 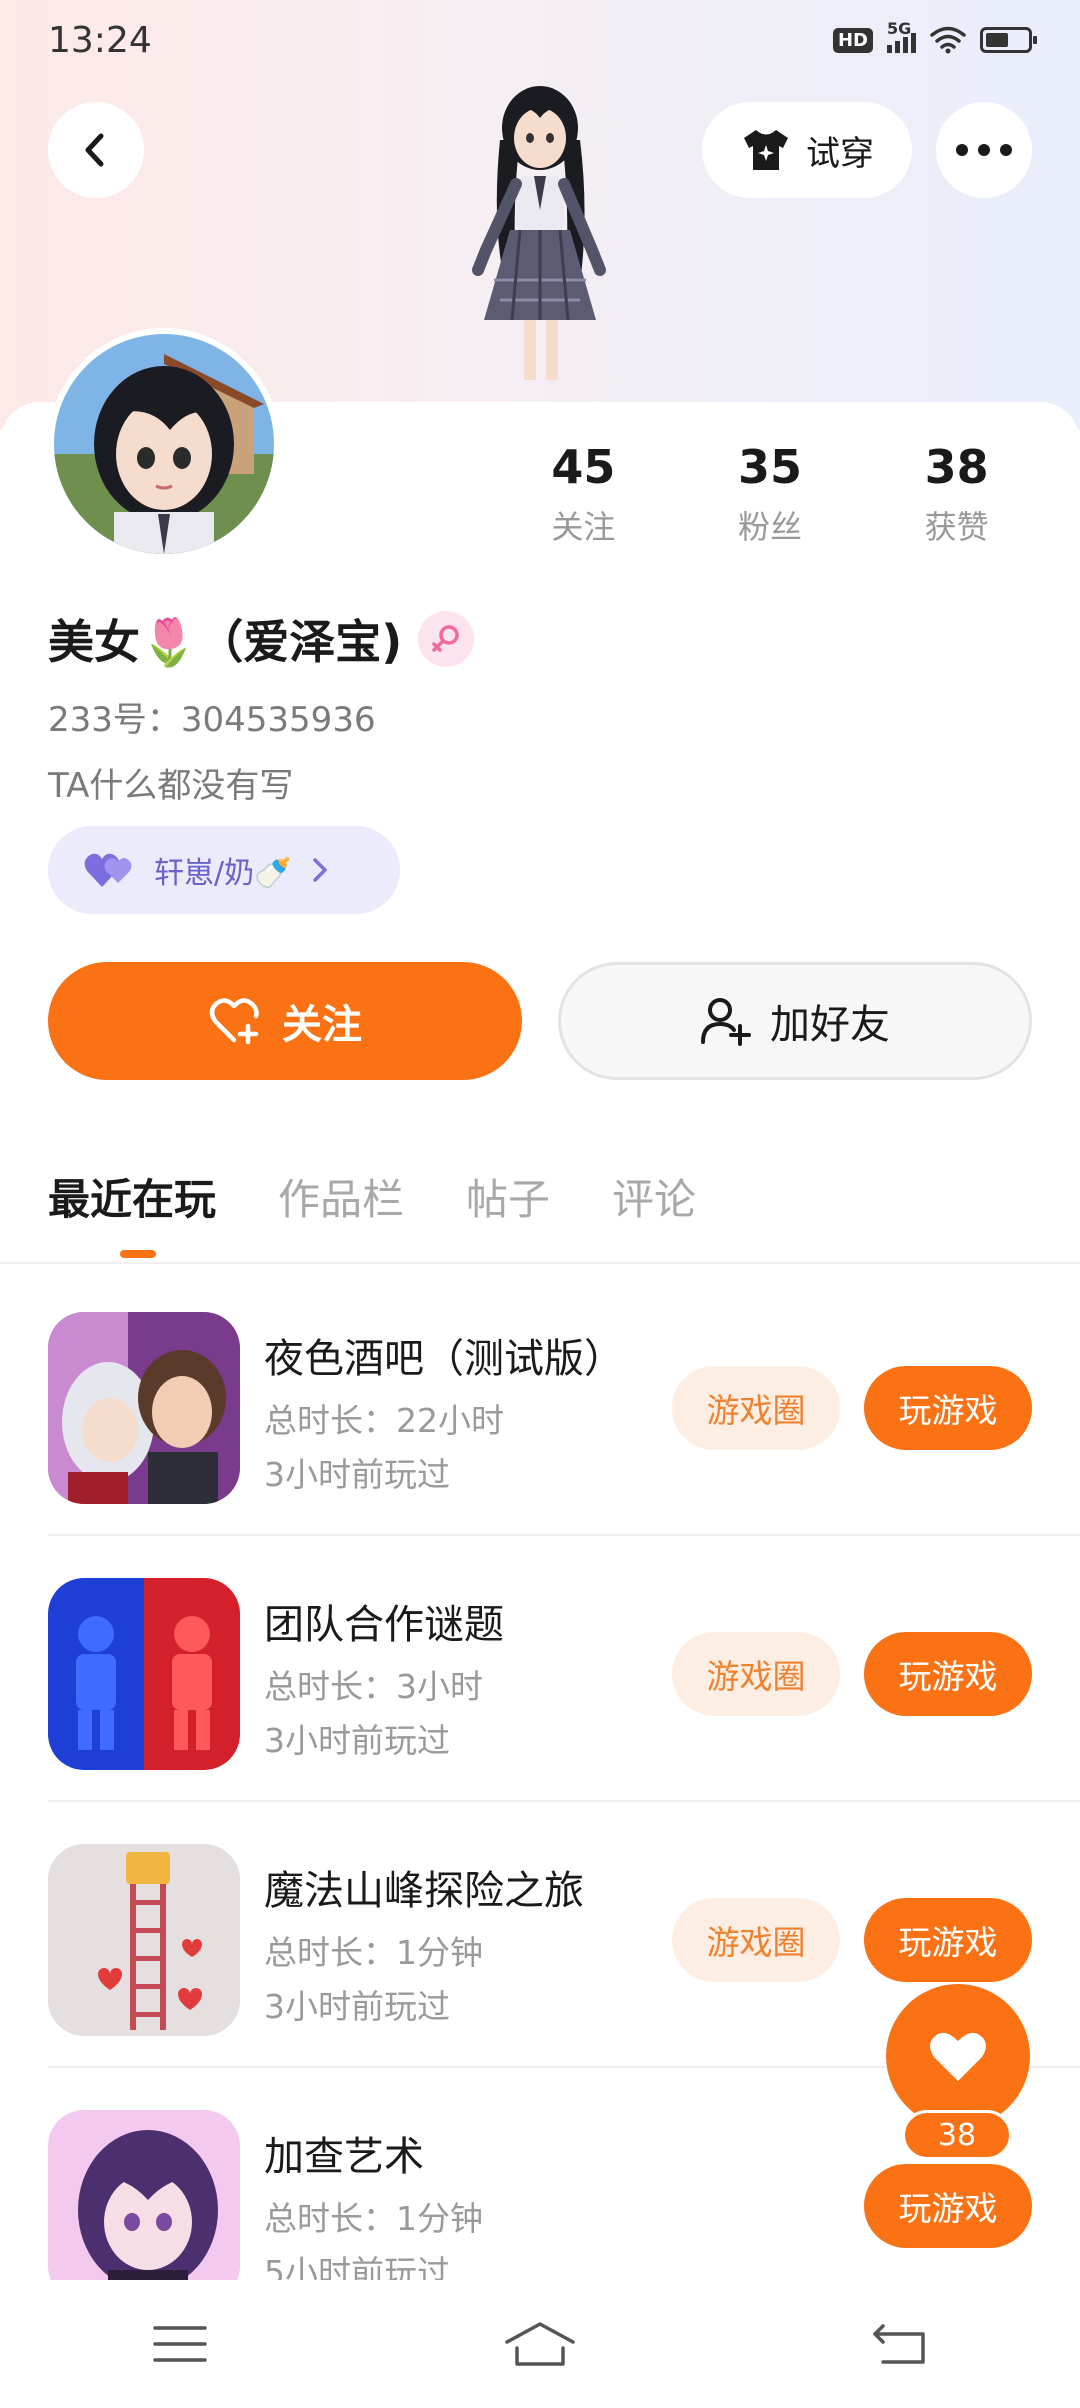 What do you see at coordinates (108, 870) in the screenshot?
I see `double-heart-icon` at bounding box center [108, 870].